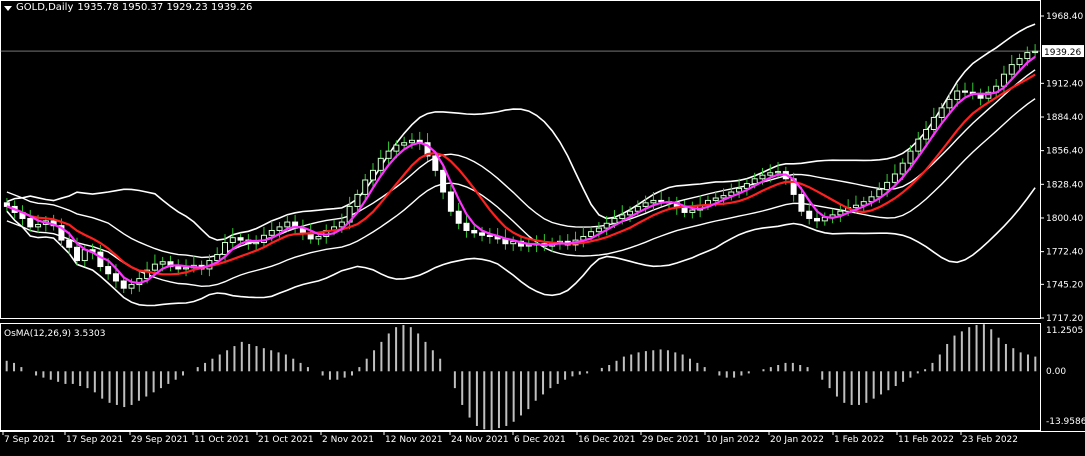 The image size is (1085, 456). I want to click on time-label: 24 Nov 2021, so click(480, 440).